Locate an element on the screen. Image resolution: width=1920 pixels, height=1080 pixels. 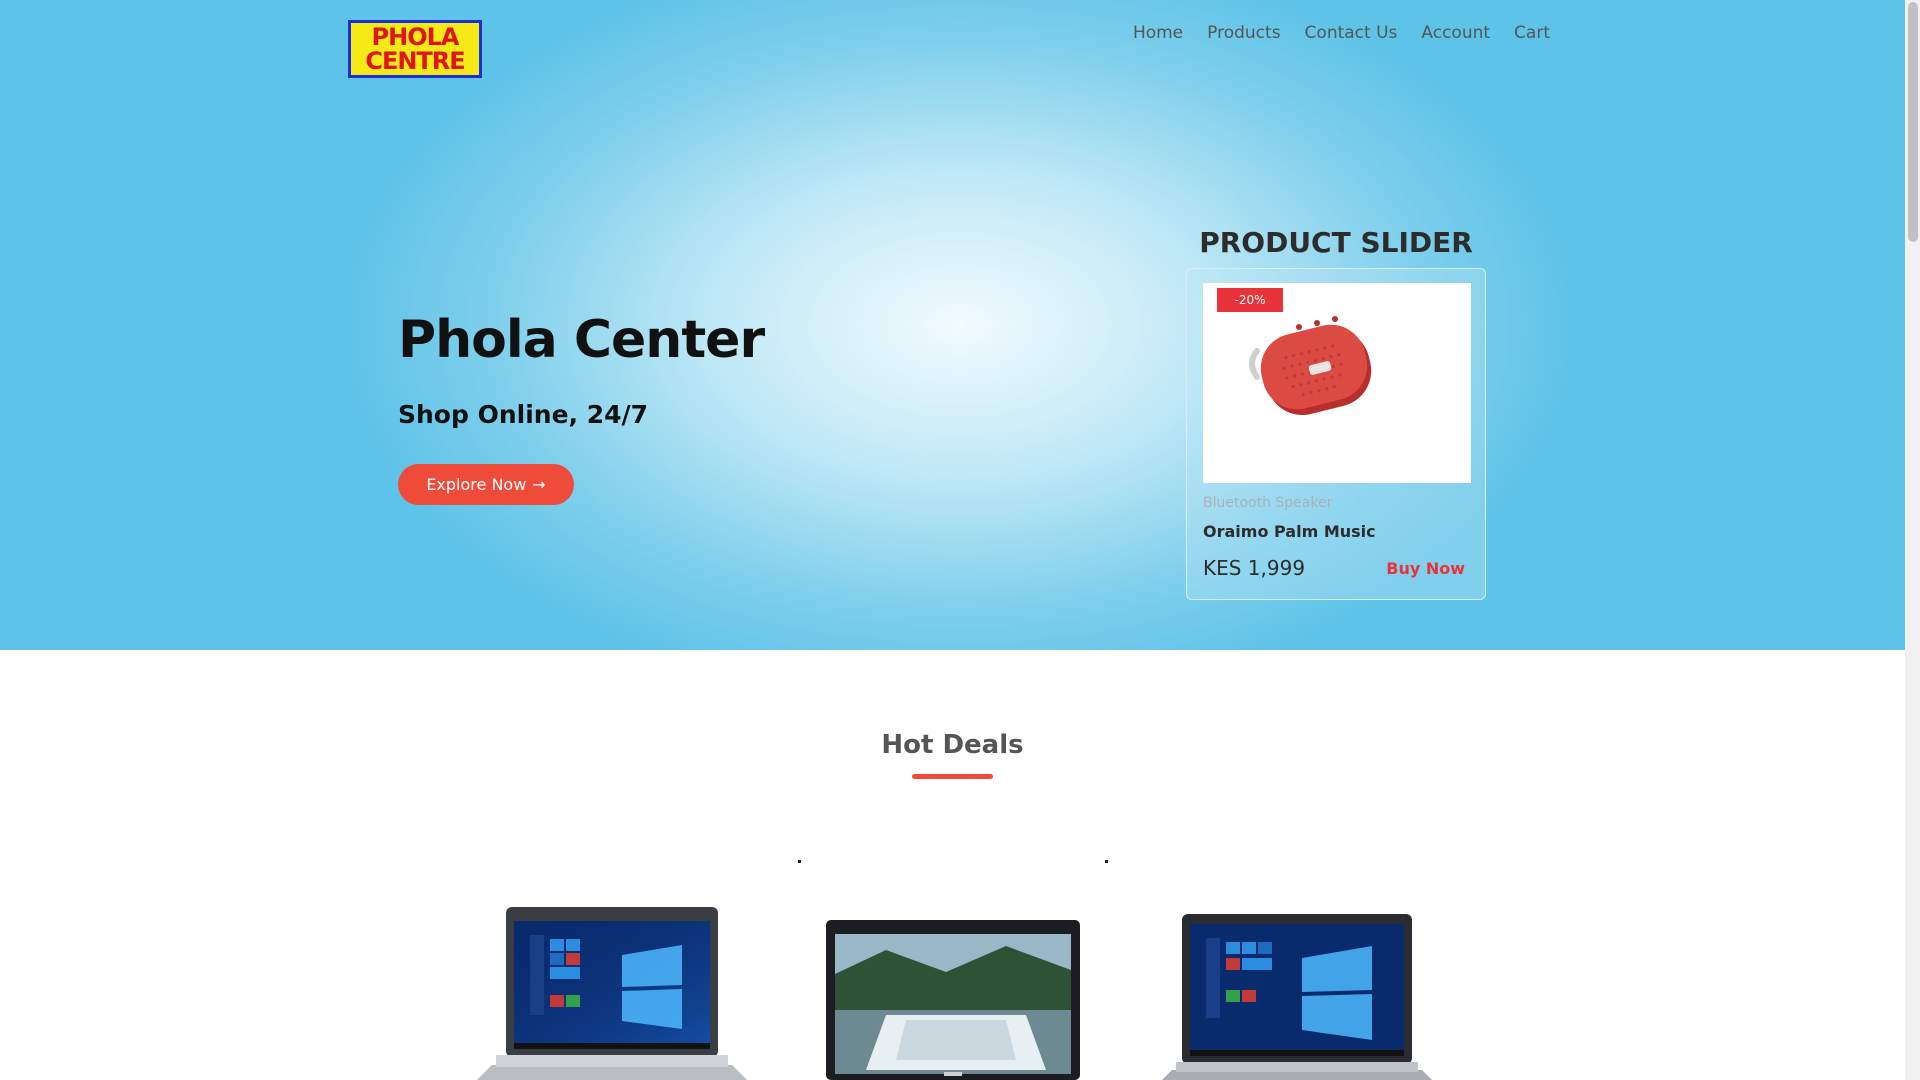
hero-subtitle: Shop Online, 24/7 is located at coordinates (523, 414).